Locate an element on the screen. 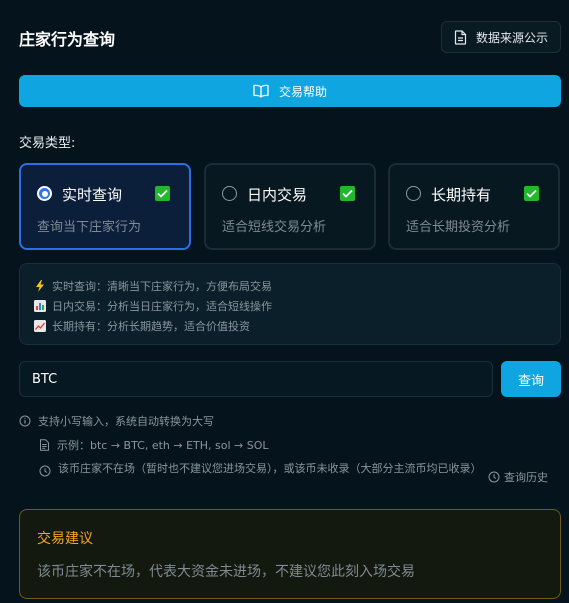 This screenshot has width=569, height=603. book-icon is located at coordinates (261, 91).